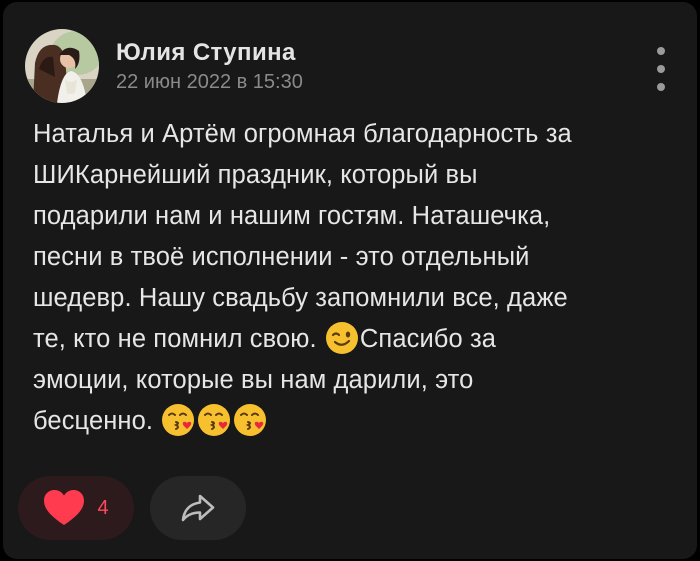 Image resolution: width=700 pixels, height=561 pixels. What do you see at coordinates (175, 339) in the screenshot?
I see `post-text-segment: те, кто не помнил свою.` at bounding box center [175, 339].